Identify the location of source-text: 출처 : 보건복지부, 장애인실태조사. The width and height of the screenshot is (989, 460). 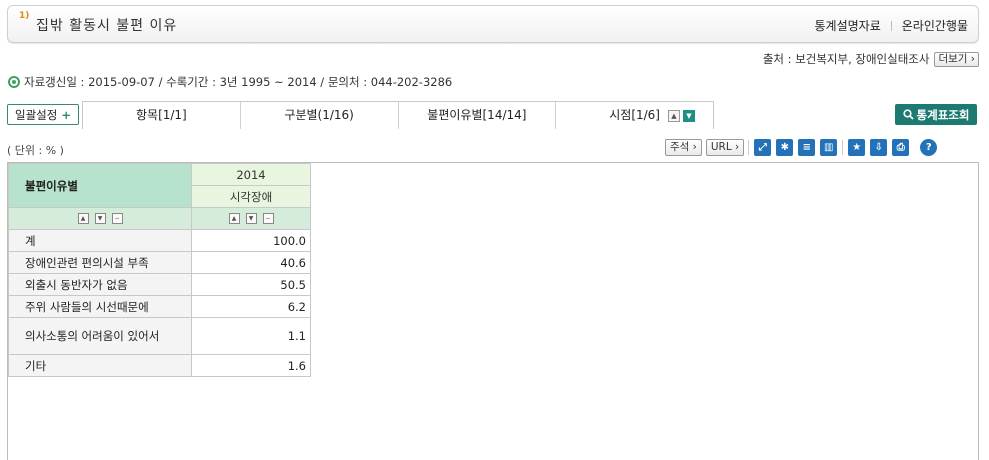
(846, 59).